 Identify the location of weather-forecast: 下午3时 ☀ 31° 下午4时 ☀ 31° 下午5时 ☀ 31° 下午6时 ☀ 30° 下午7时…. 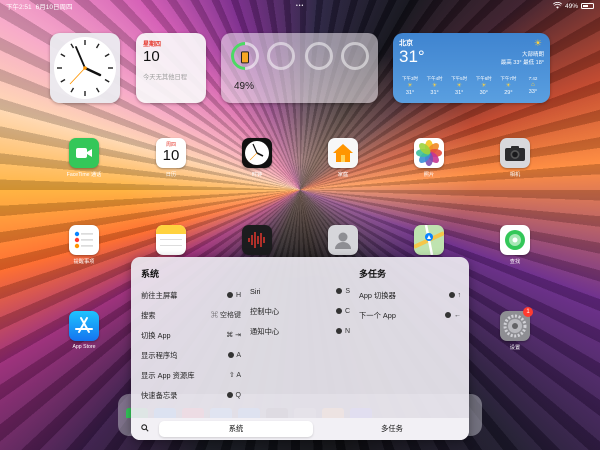
(471, 86).